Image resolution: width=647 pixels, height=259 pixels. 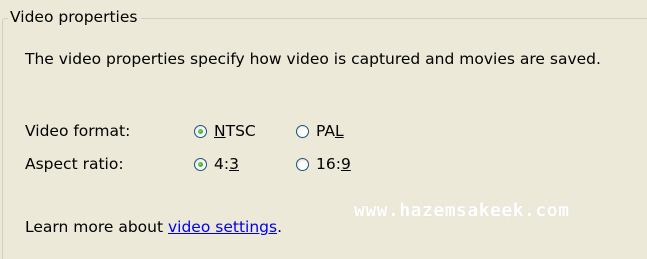 I want to click on learn-more-suffix: ., so click(x=279, y=227).